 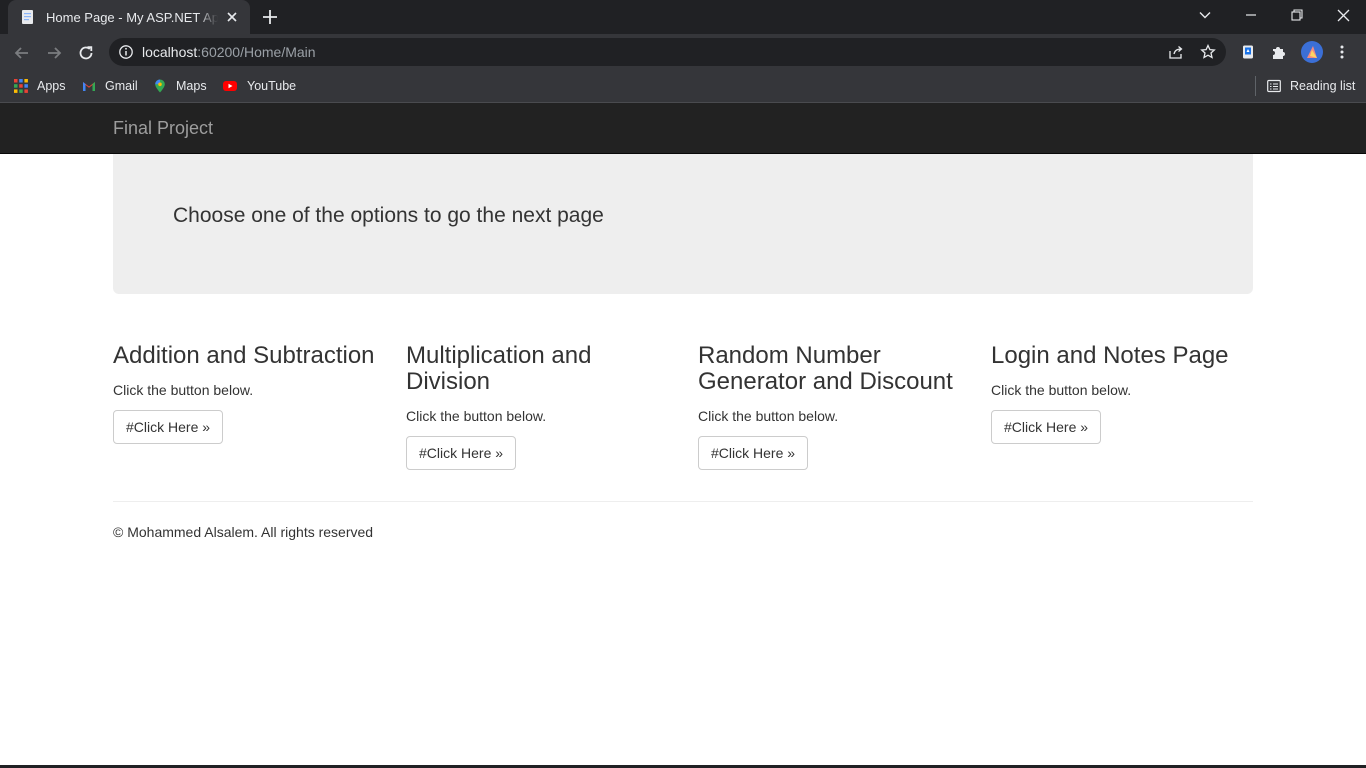 What do you see at coordinates (121, 86) in the screenshot?
I see `bookmark-label: Gmail` at bounding box center [121, 86].